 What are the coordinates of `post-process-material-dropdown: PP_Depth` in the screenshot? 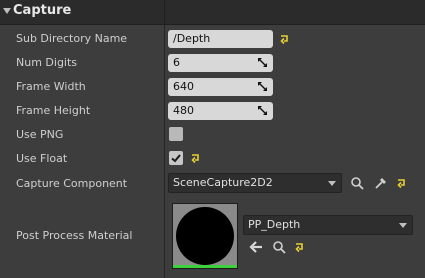 It's located at (328, 225).